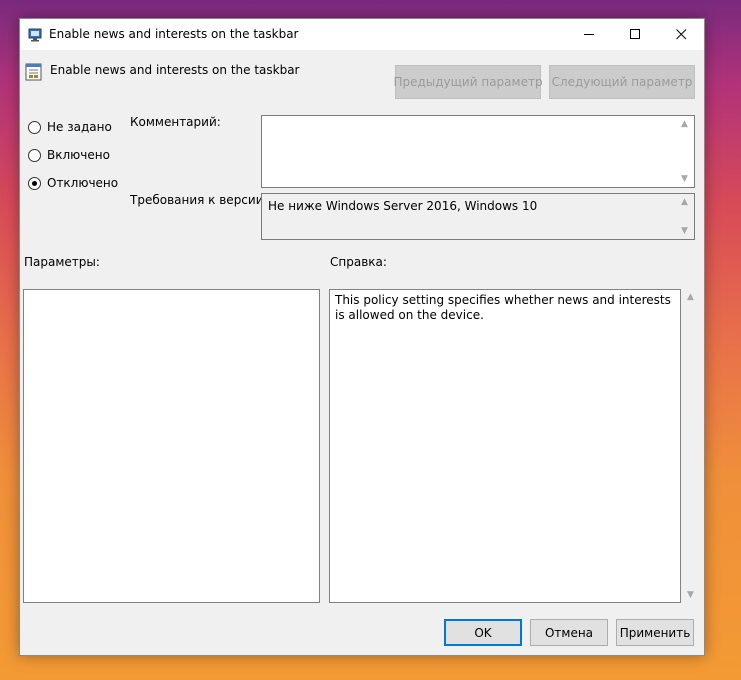 This screenshot has width=741, height=680. I want to click on window-title: Enable news and interests on the taskbar, so click(174, 34).